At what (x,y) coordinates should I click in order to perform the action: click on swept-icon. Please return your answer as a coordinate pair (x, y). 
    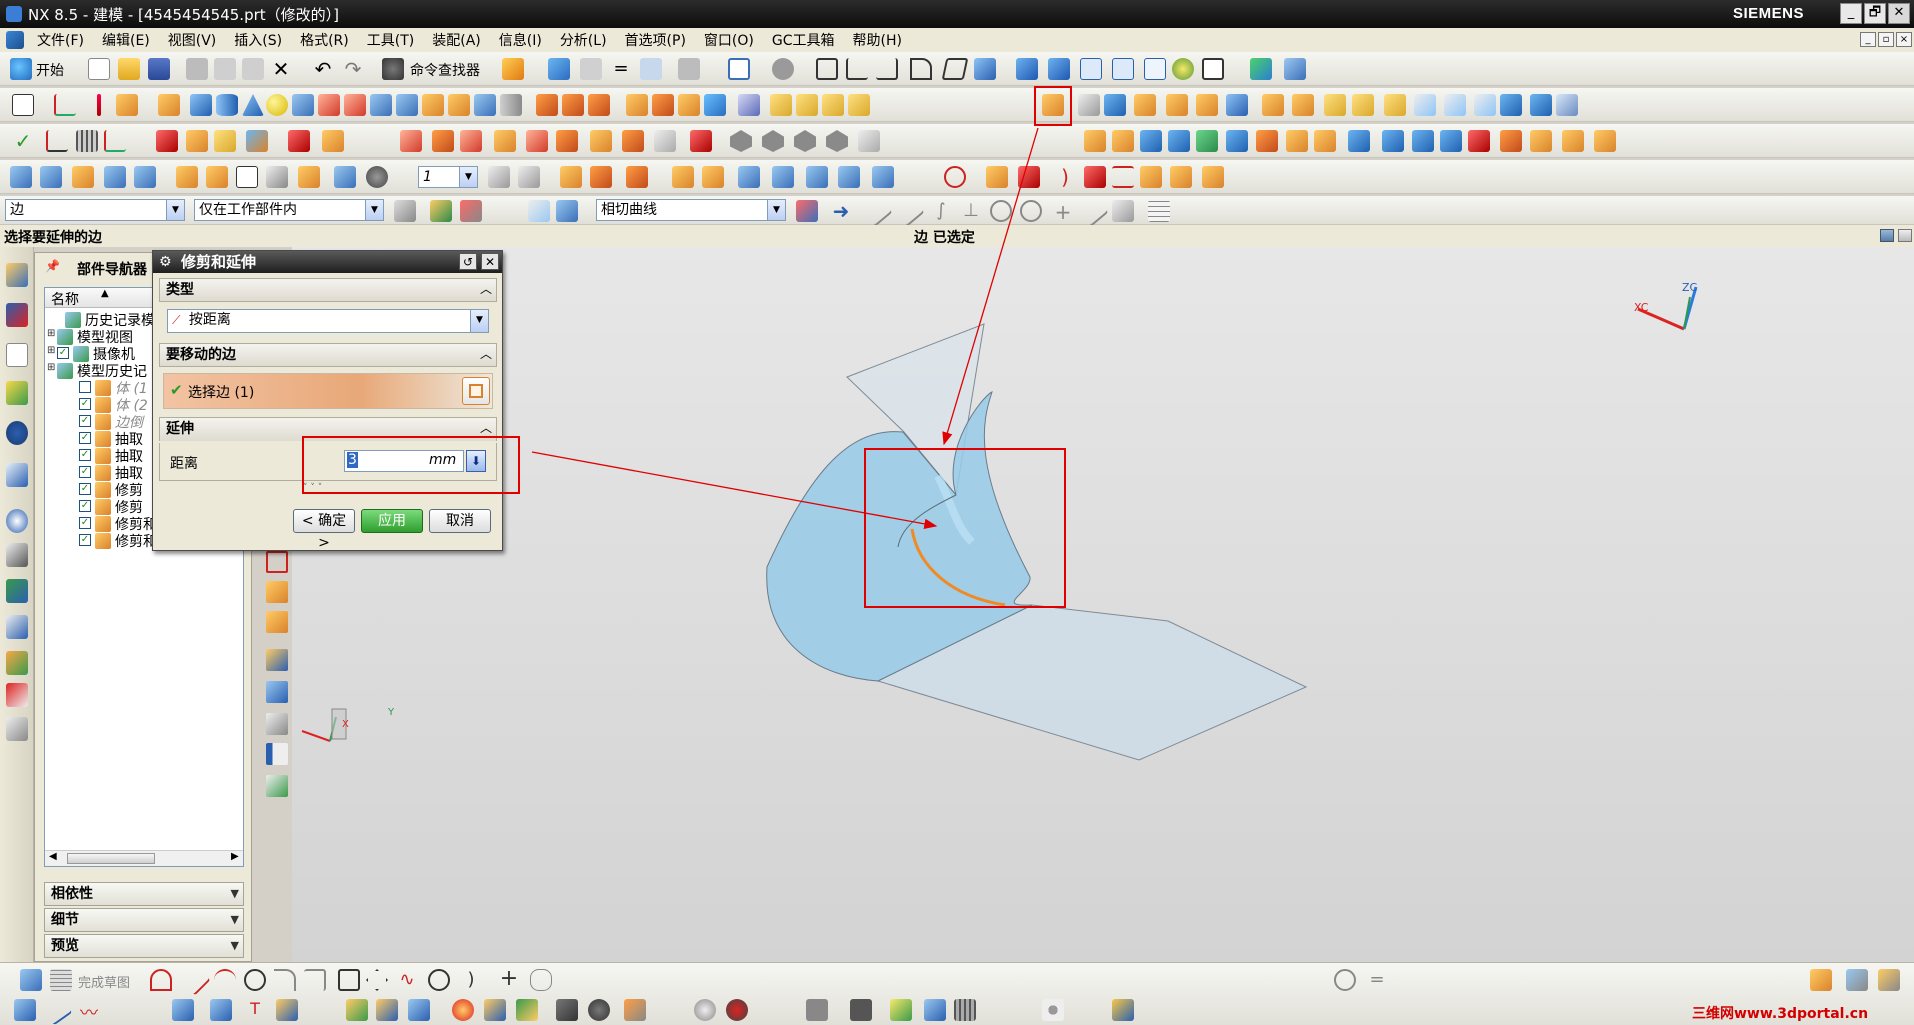
    Looking at the image, I should click on (1177, 105).